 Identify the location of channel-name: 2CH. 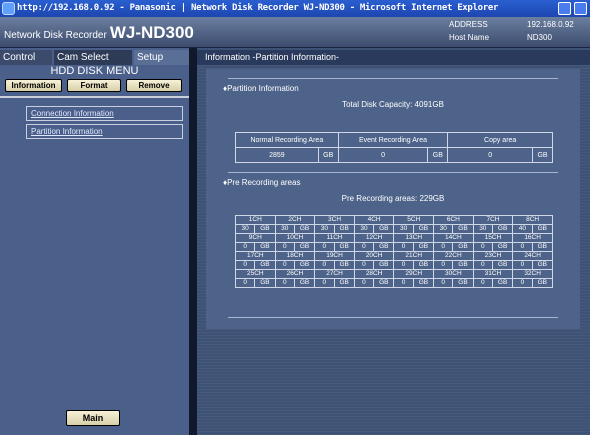
(295, 220).